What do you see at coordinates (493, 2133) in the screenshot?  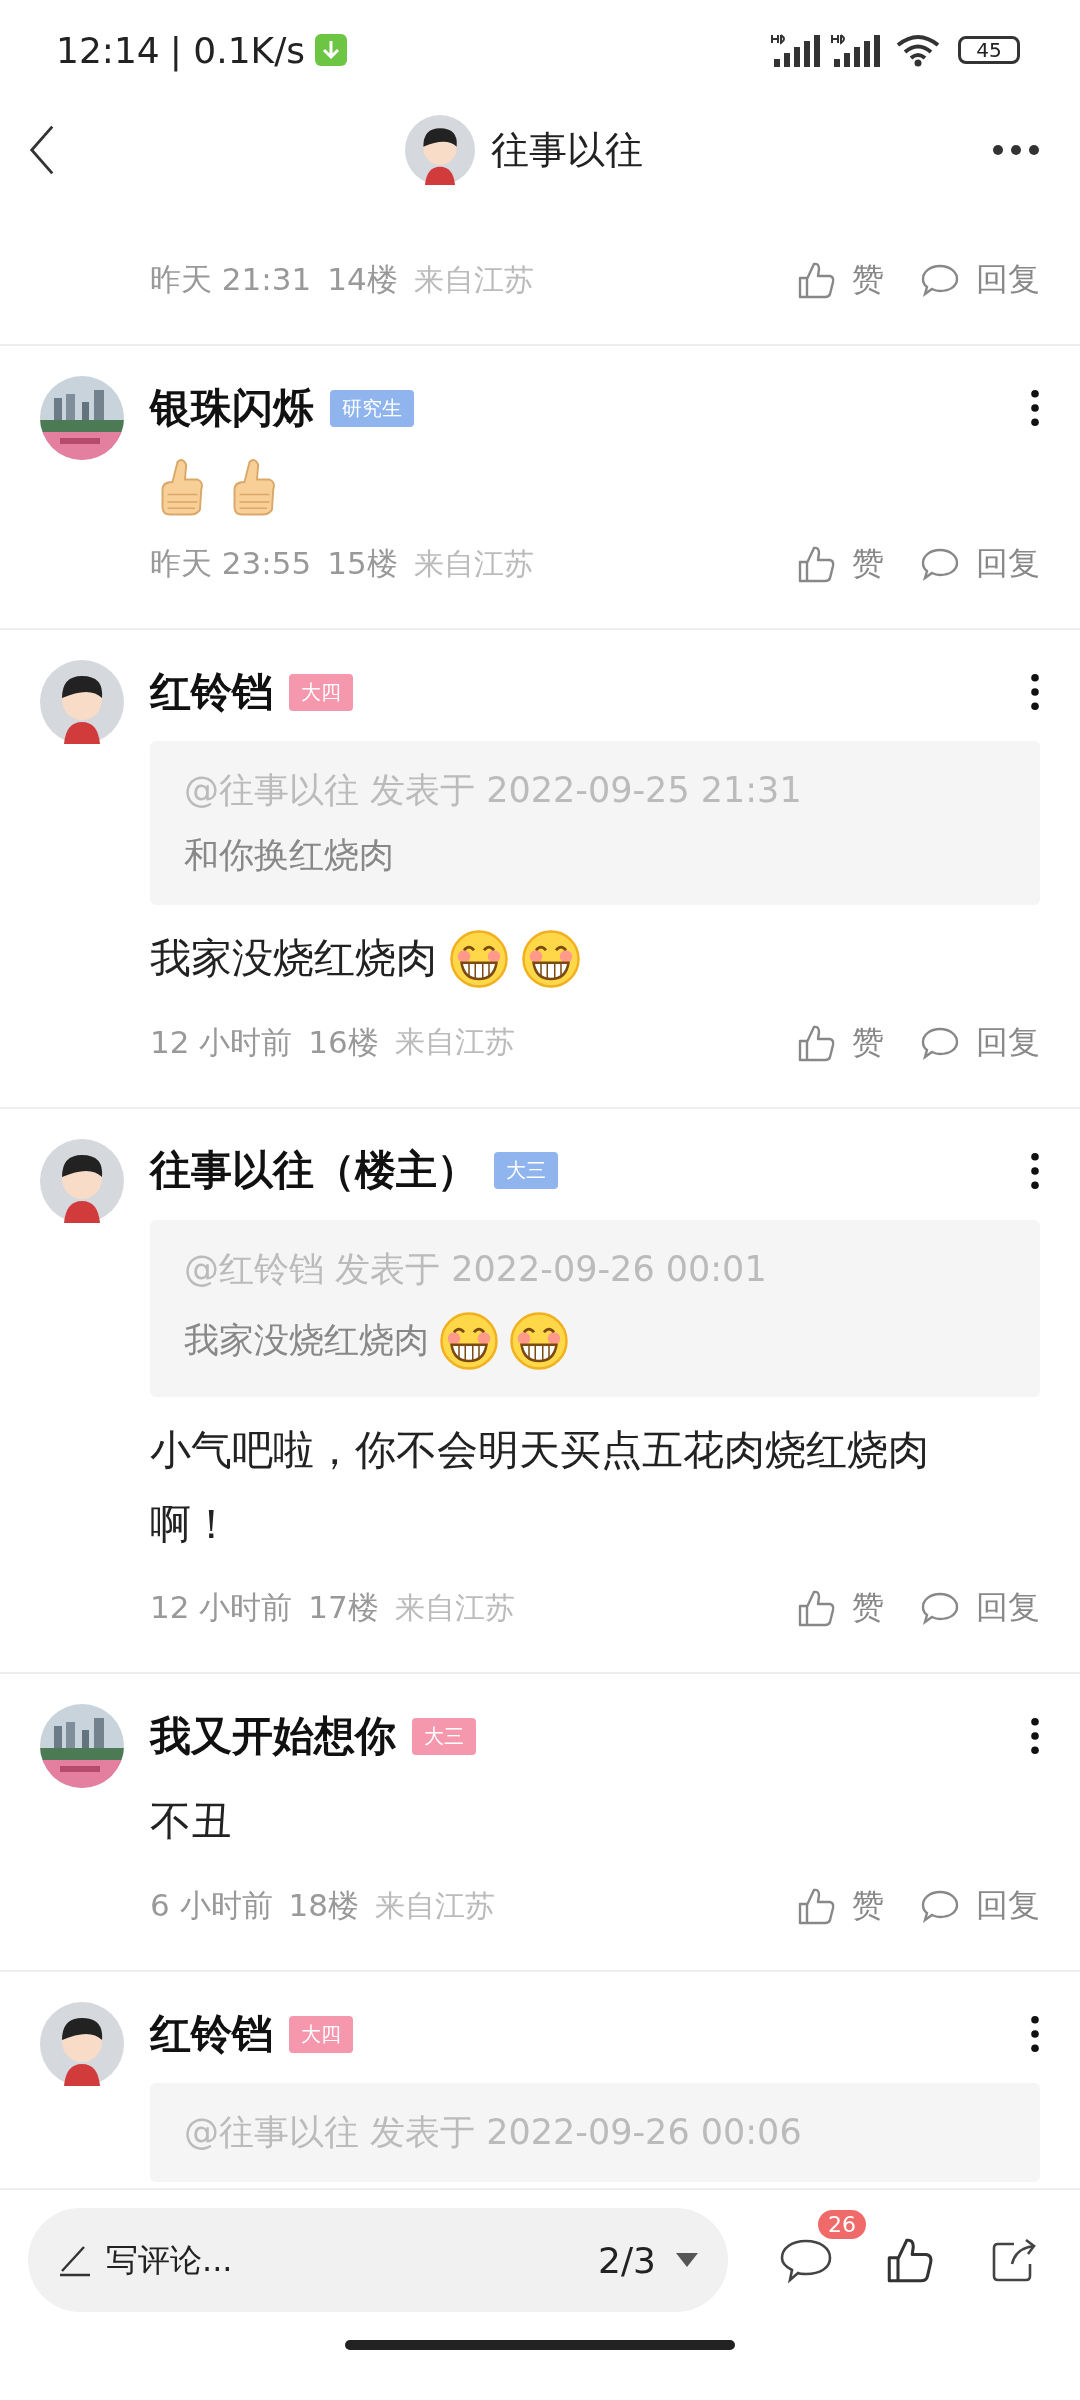 I see `quote-source: @往事以往 发表于 2022-09-26 00:06` at bounding box center [493, 2133].